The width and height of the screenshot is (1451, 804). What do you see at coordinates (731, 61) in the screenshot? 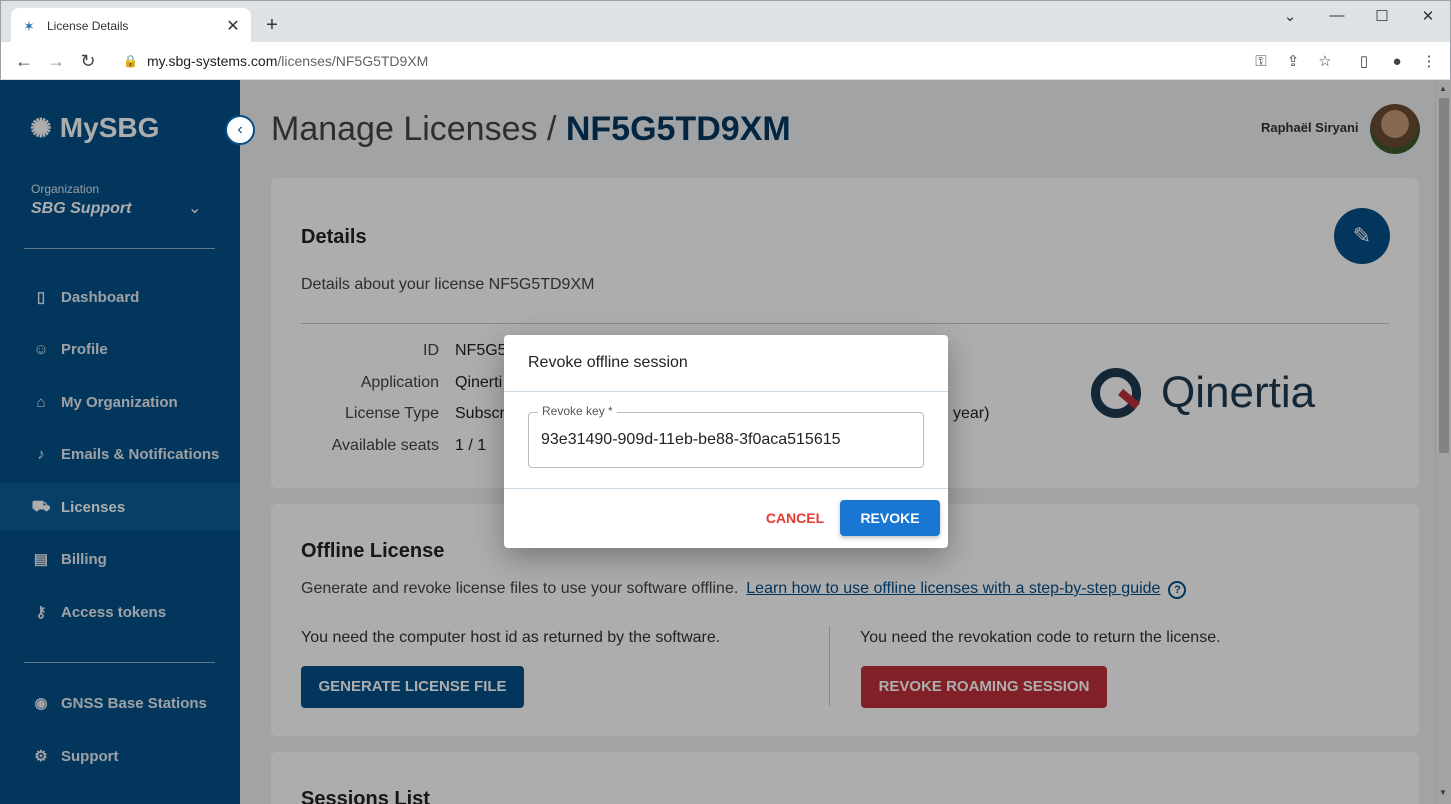
I see `address-bar: 🔒 my.sbg-systems.com/licenses/NF5G5TD9XM` at bounding box center [731, 61].